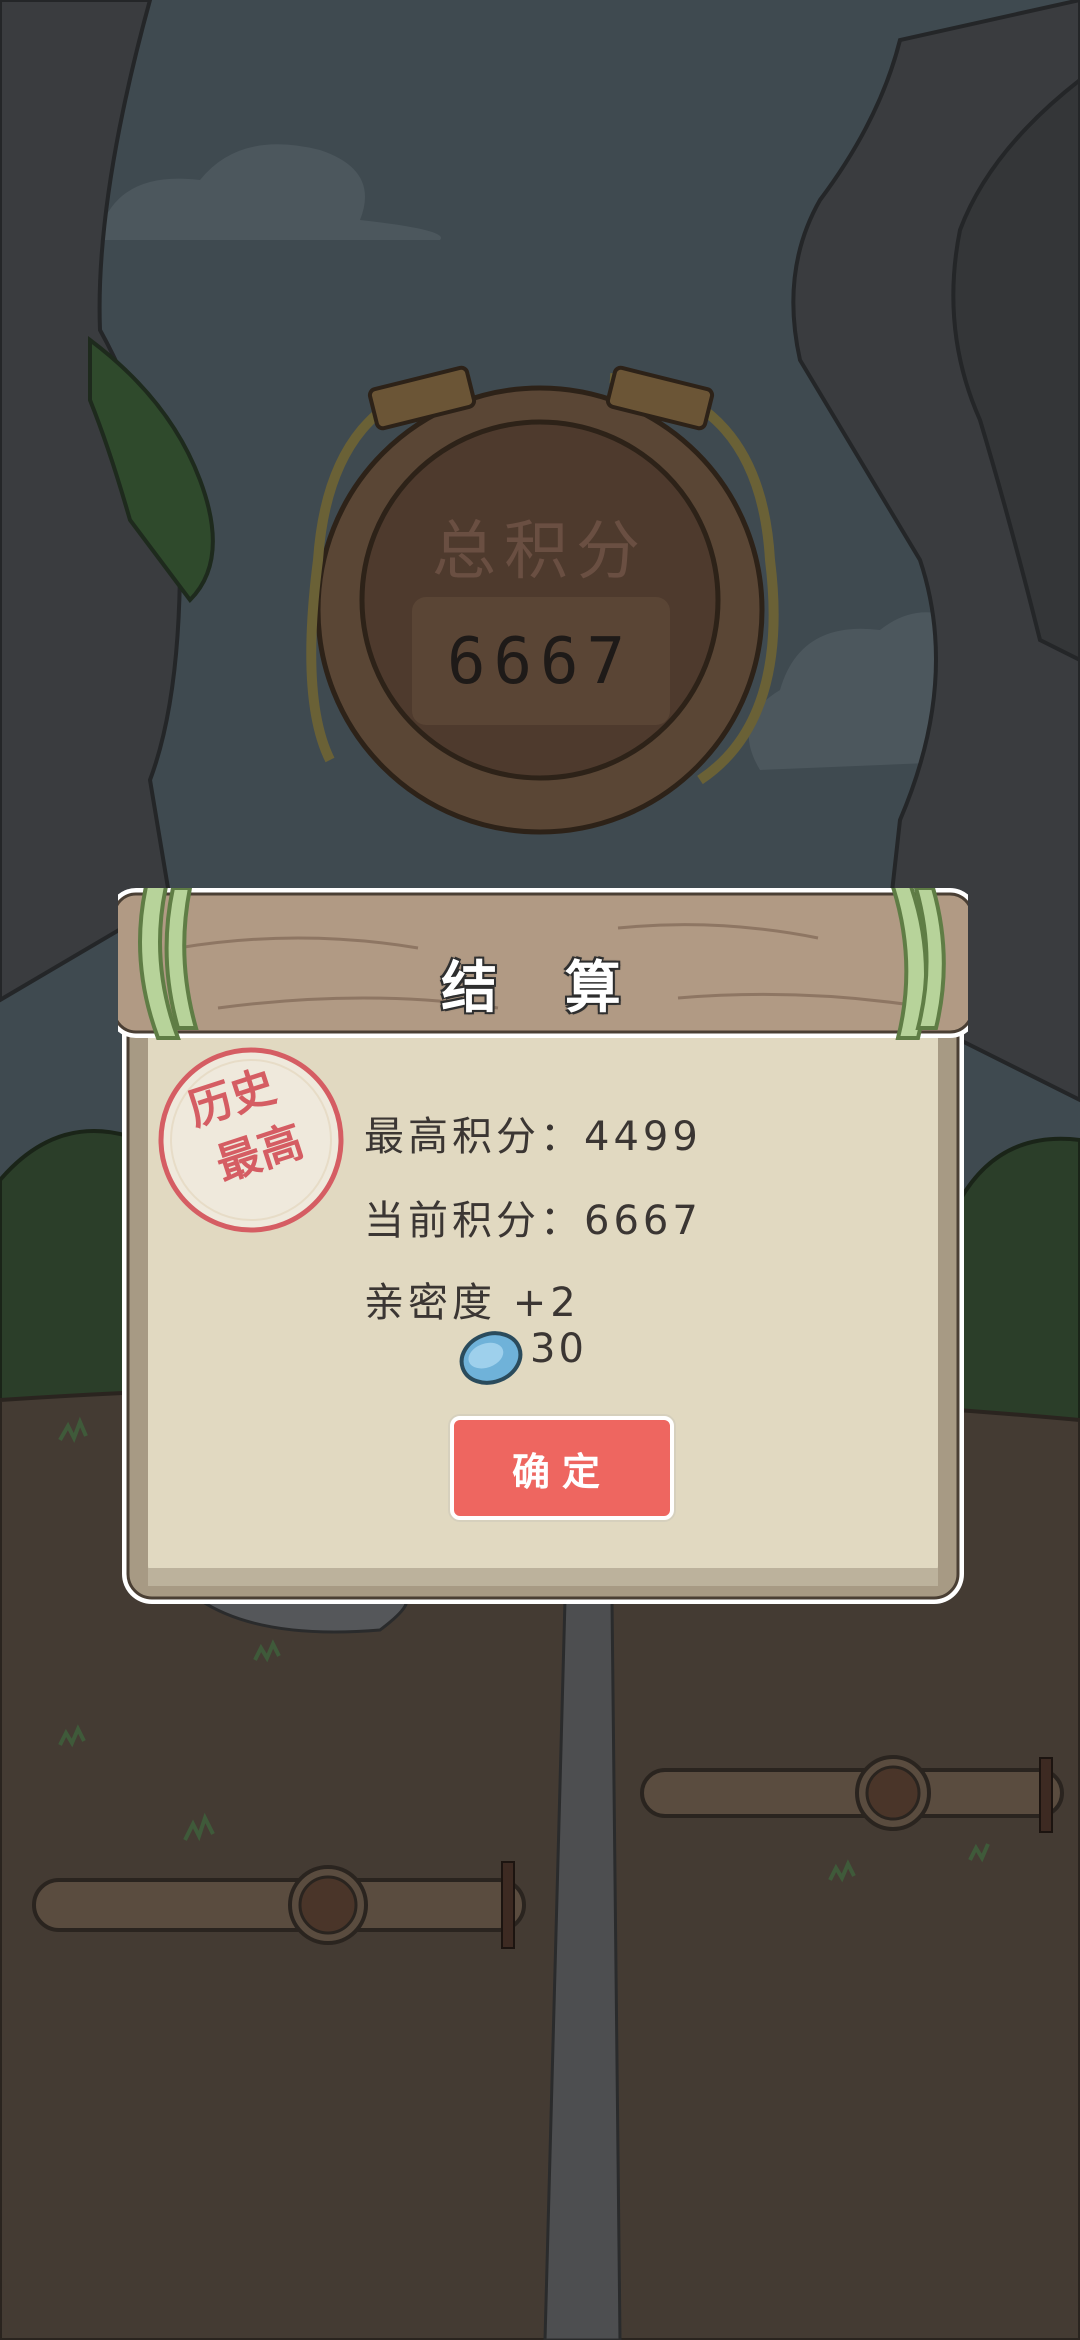 The image size is (1080, 2340). I want to click on current-score-value: 6667, so click(643, 1221).